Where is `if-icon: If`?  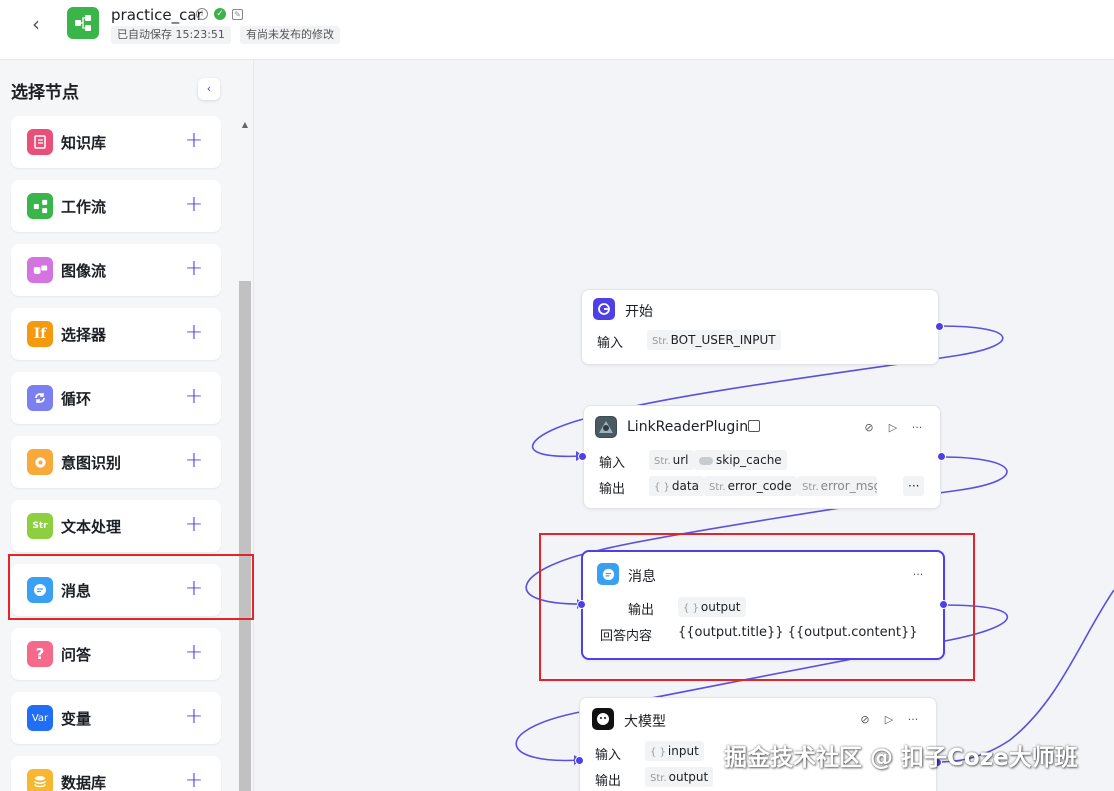 if-icon: If is located at coordinates (40, 334).